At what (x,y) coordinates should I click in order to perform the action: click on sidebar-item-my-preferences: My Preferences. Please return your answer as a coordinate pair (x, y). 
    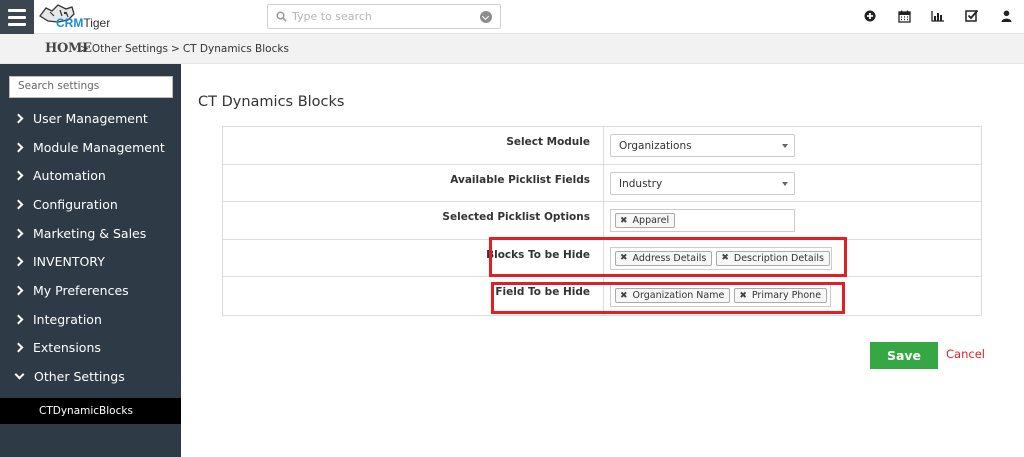
    Looking at the image, I should click on (90, 290).